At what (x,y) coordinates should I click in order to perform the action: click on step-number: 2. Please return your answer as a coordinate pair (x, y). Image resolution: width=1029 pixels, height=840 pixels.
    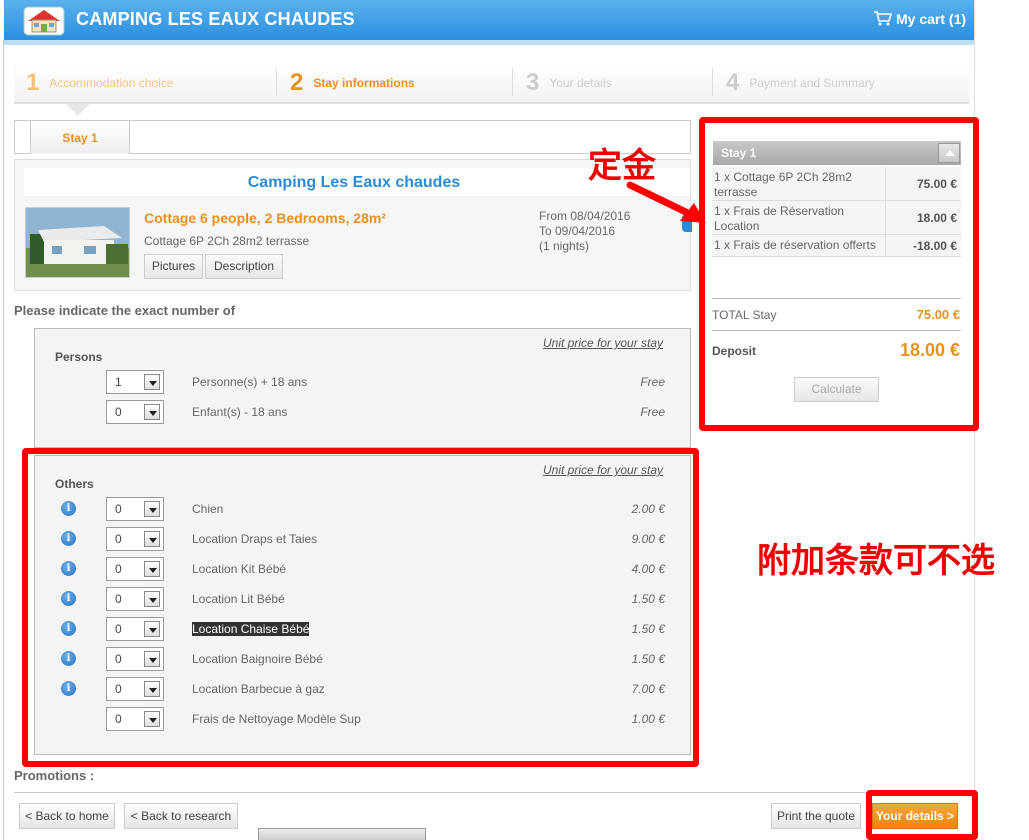
    Looking at the image, I should click on (297, 82).